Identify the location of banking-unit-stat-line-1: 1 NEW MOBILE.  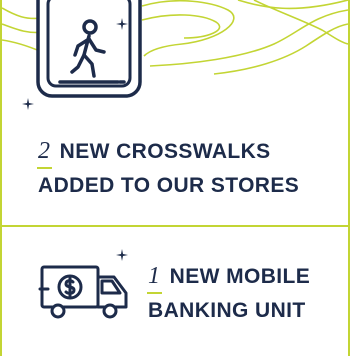
(229, 276).